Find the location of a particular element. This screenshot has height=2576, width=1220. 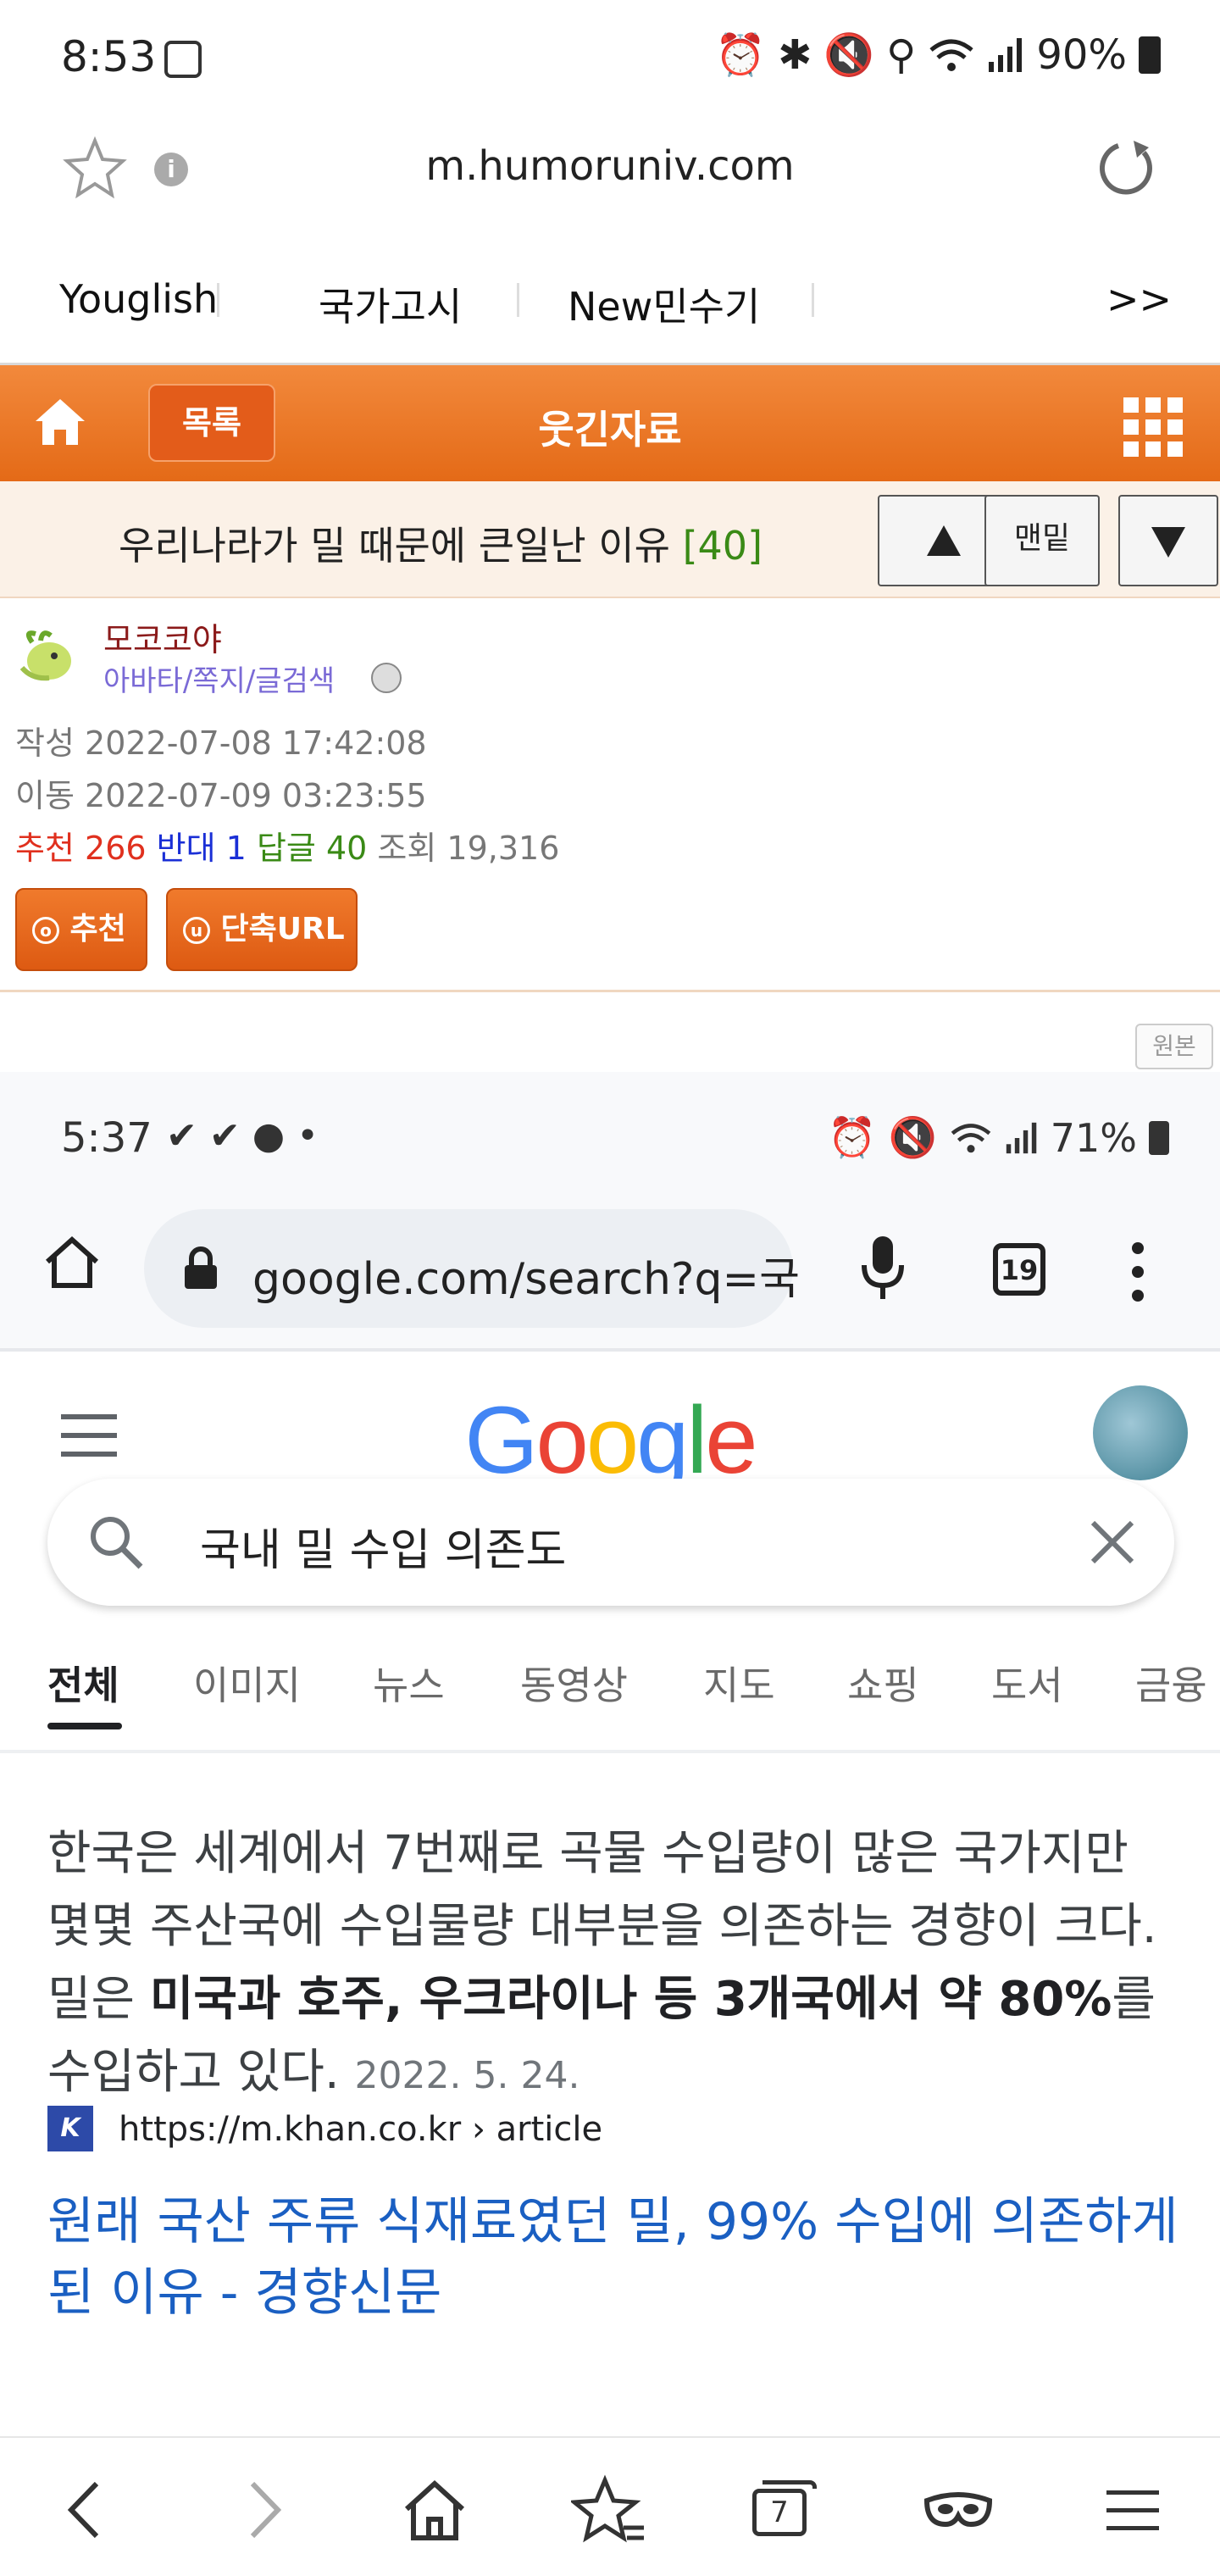

moved-value: 2022-07-09 03:23:55 is located at coordinates (256, 795).